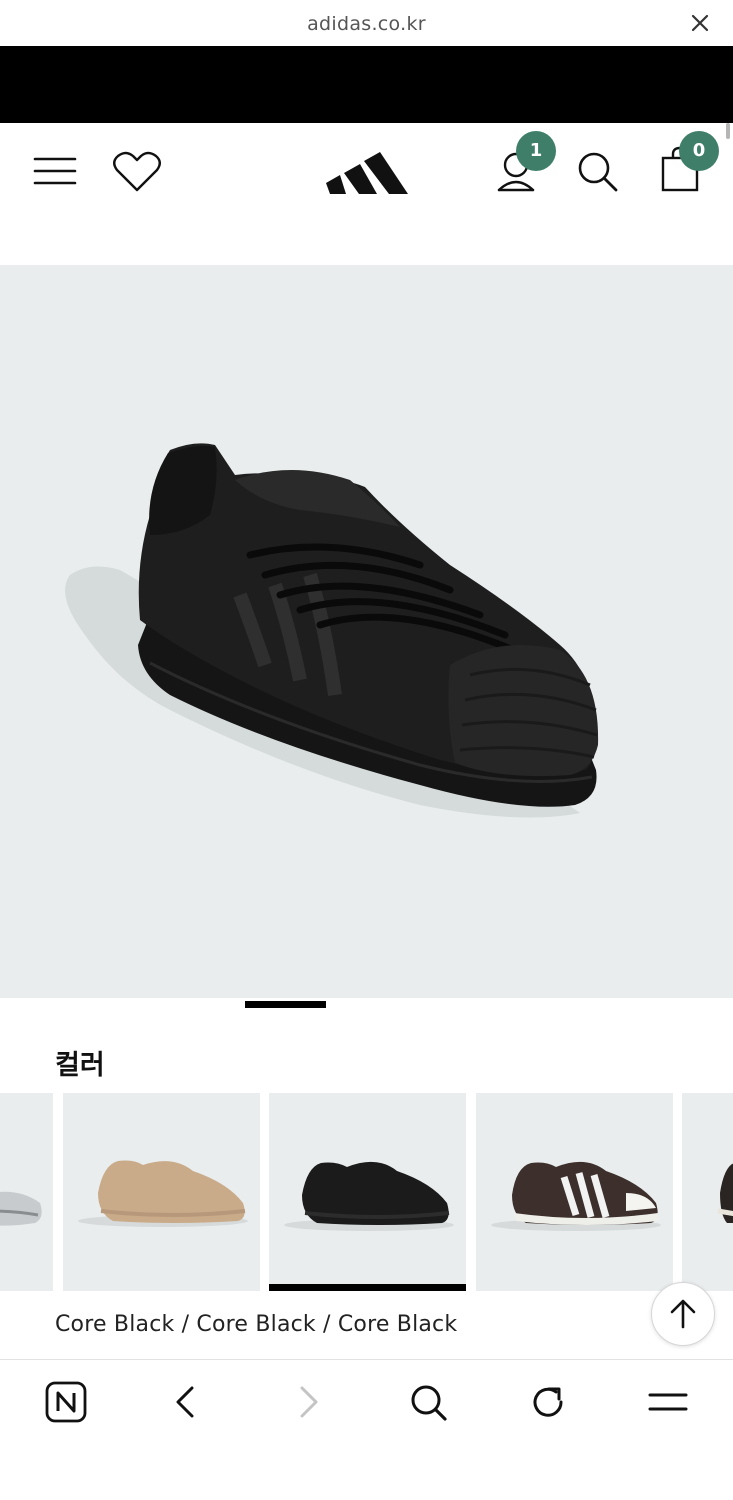  What do you see at coordinates (668, 1402) in the screenshot?
I see `menu-icon` at bounding box center [668, 1402].